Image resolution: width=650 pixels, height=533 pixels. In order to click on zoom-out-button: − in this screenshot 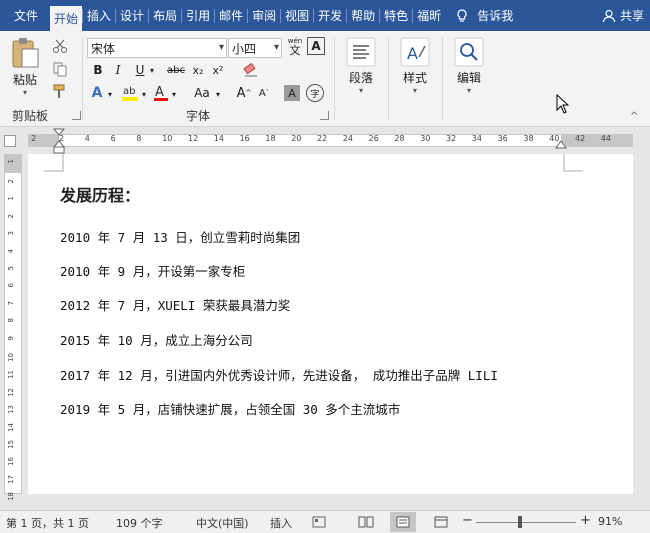, I will do `click(467, 520)`.